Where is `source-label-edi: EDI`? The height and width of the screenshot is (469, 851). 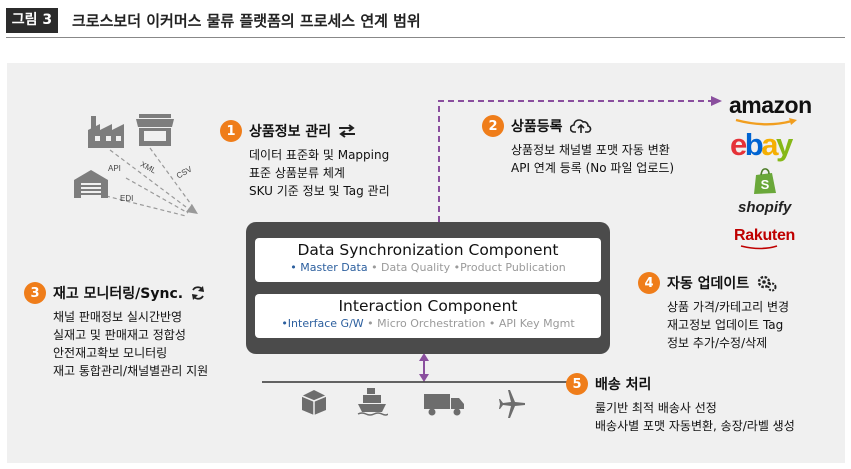 source-label-edi: EDI is located at coordinates (127, 198).